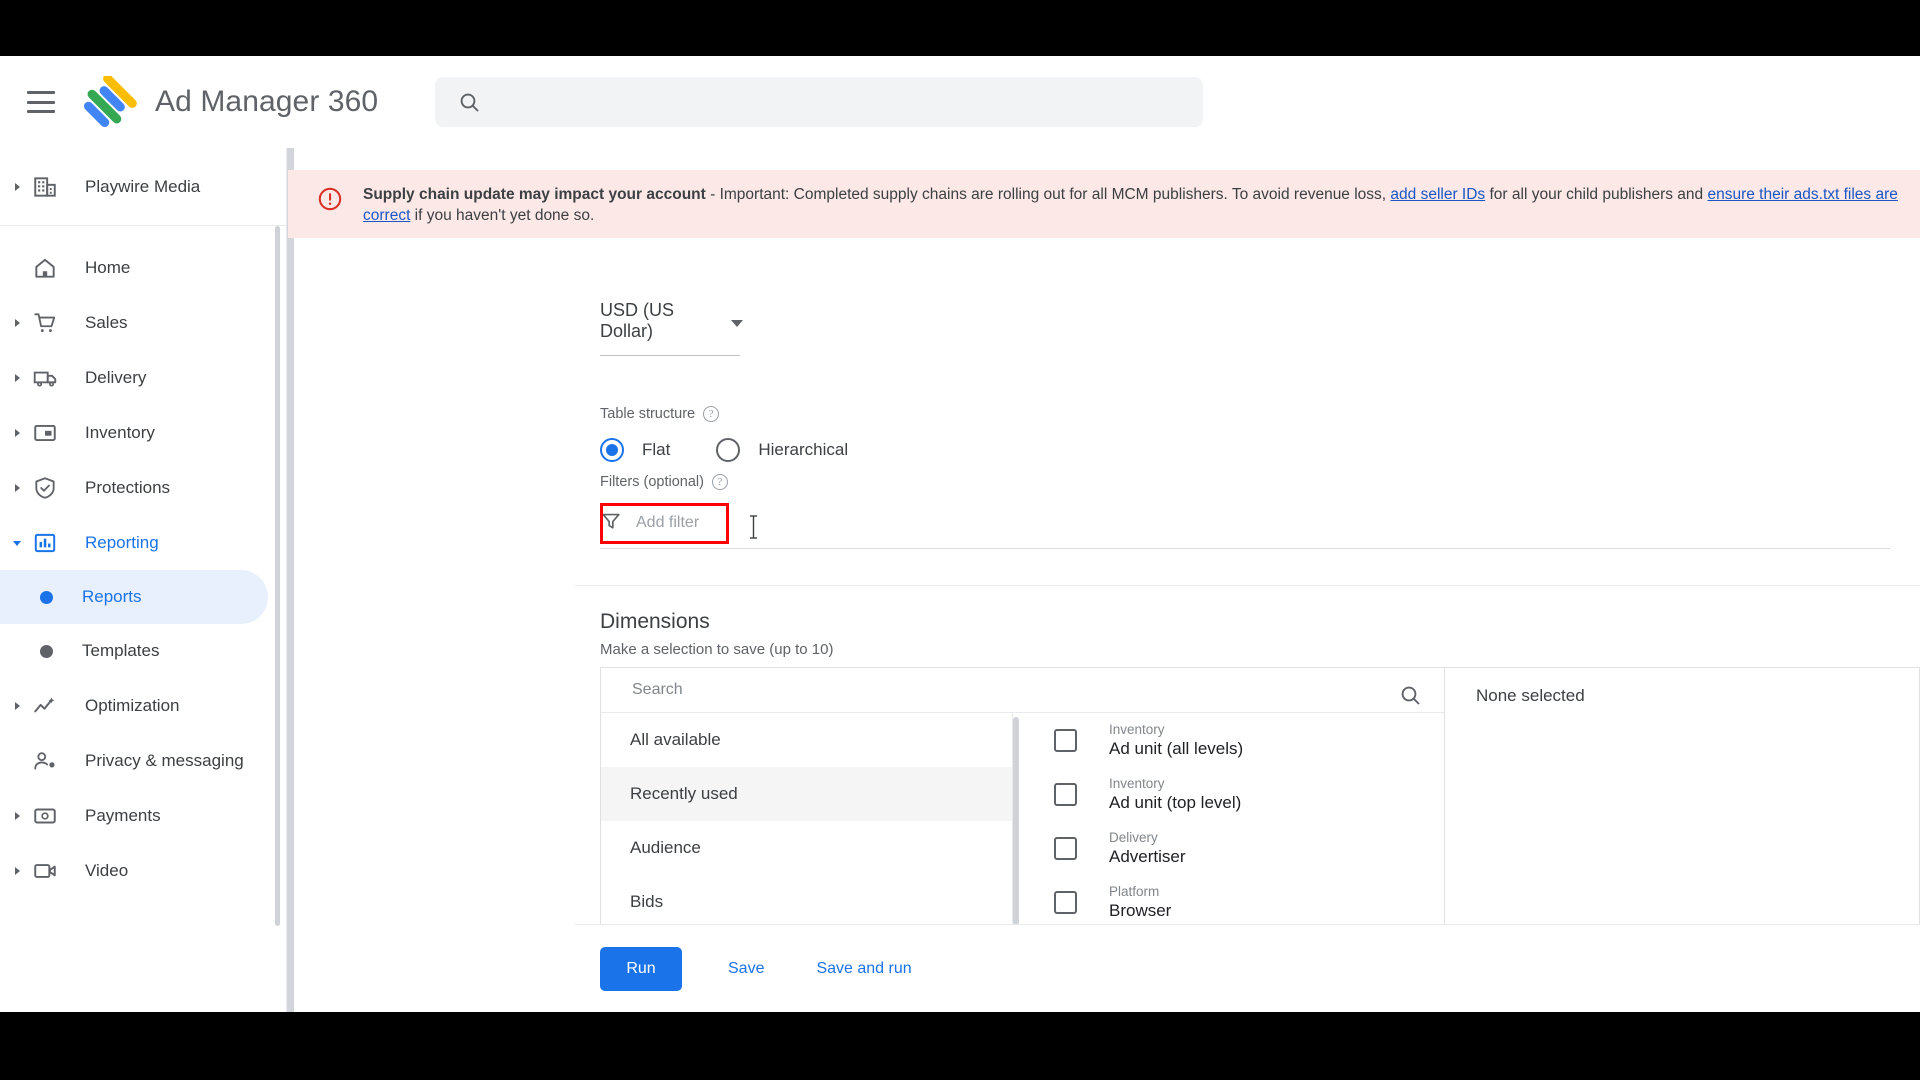 The height and width of the screenshot is (1080, 1920). I want to click on sidebar-item-inventory: Inventory, so click(143, 432).